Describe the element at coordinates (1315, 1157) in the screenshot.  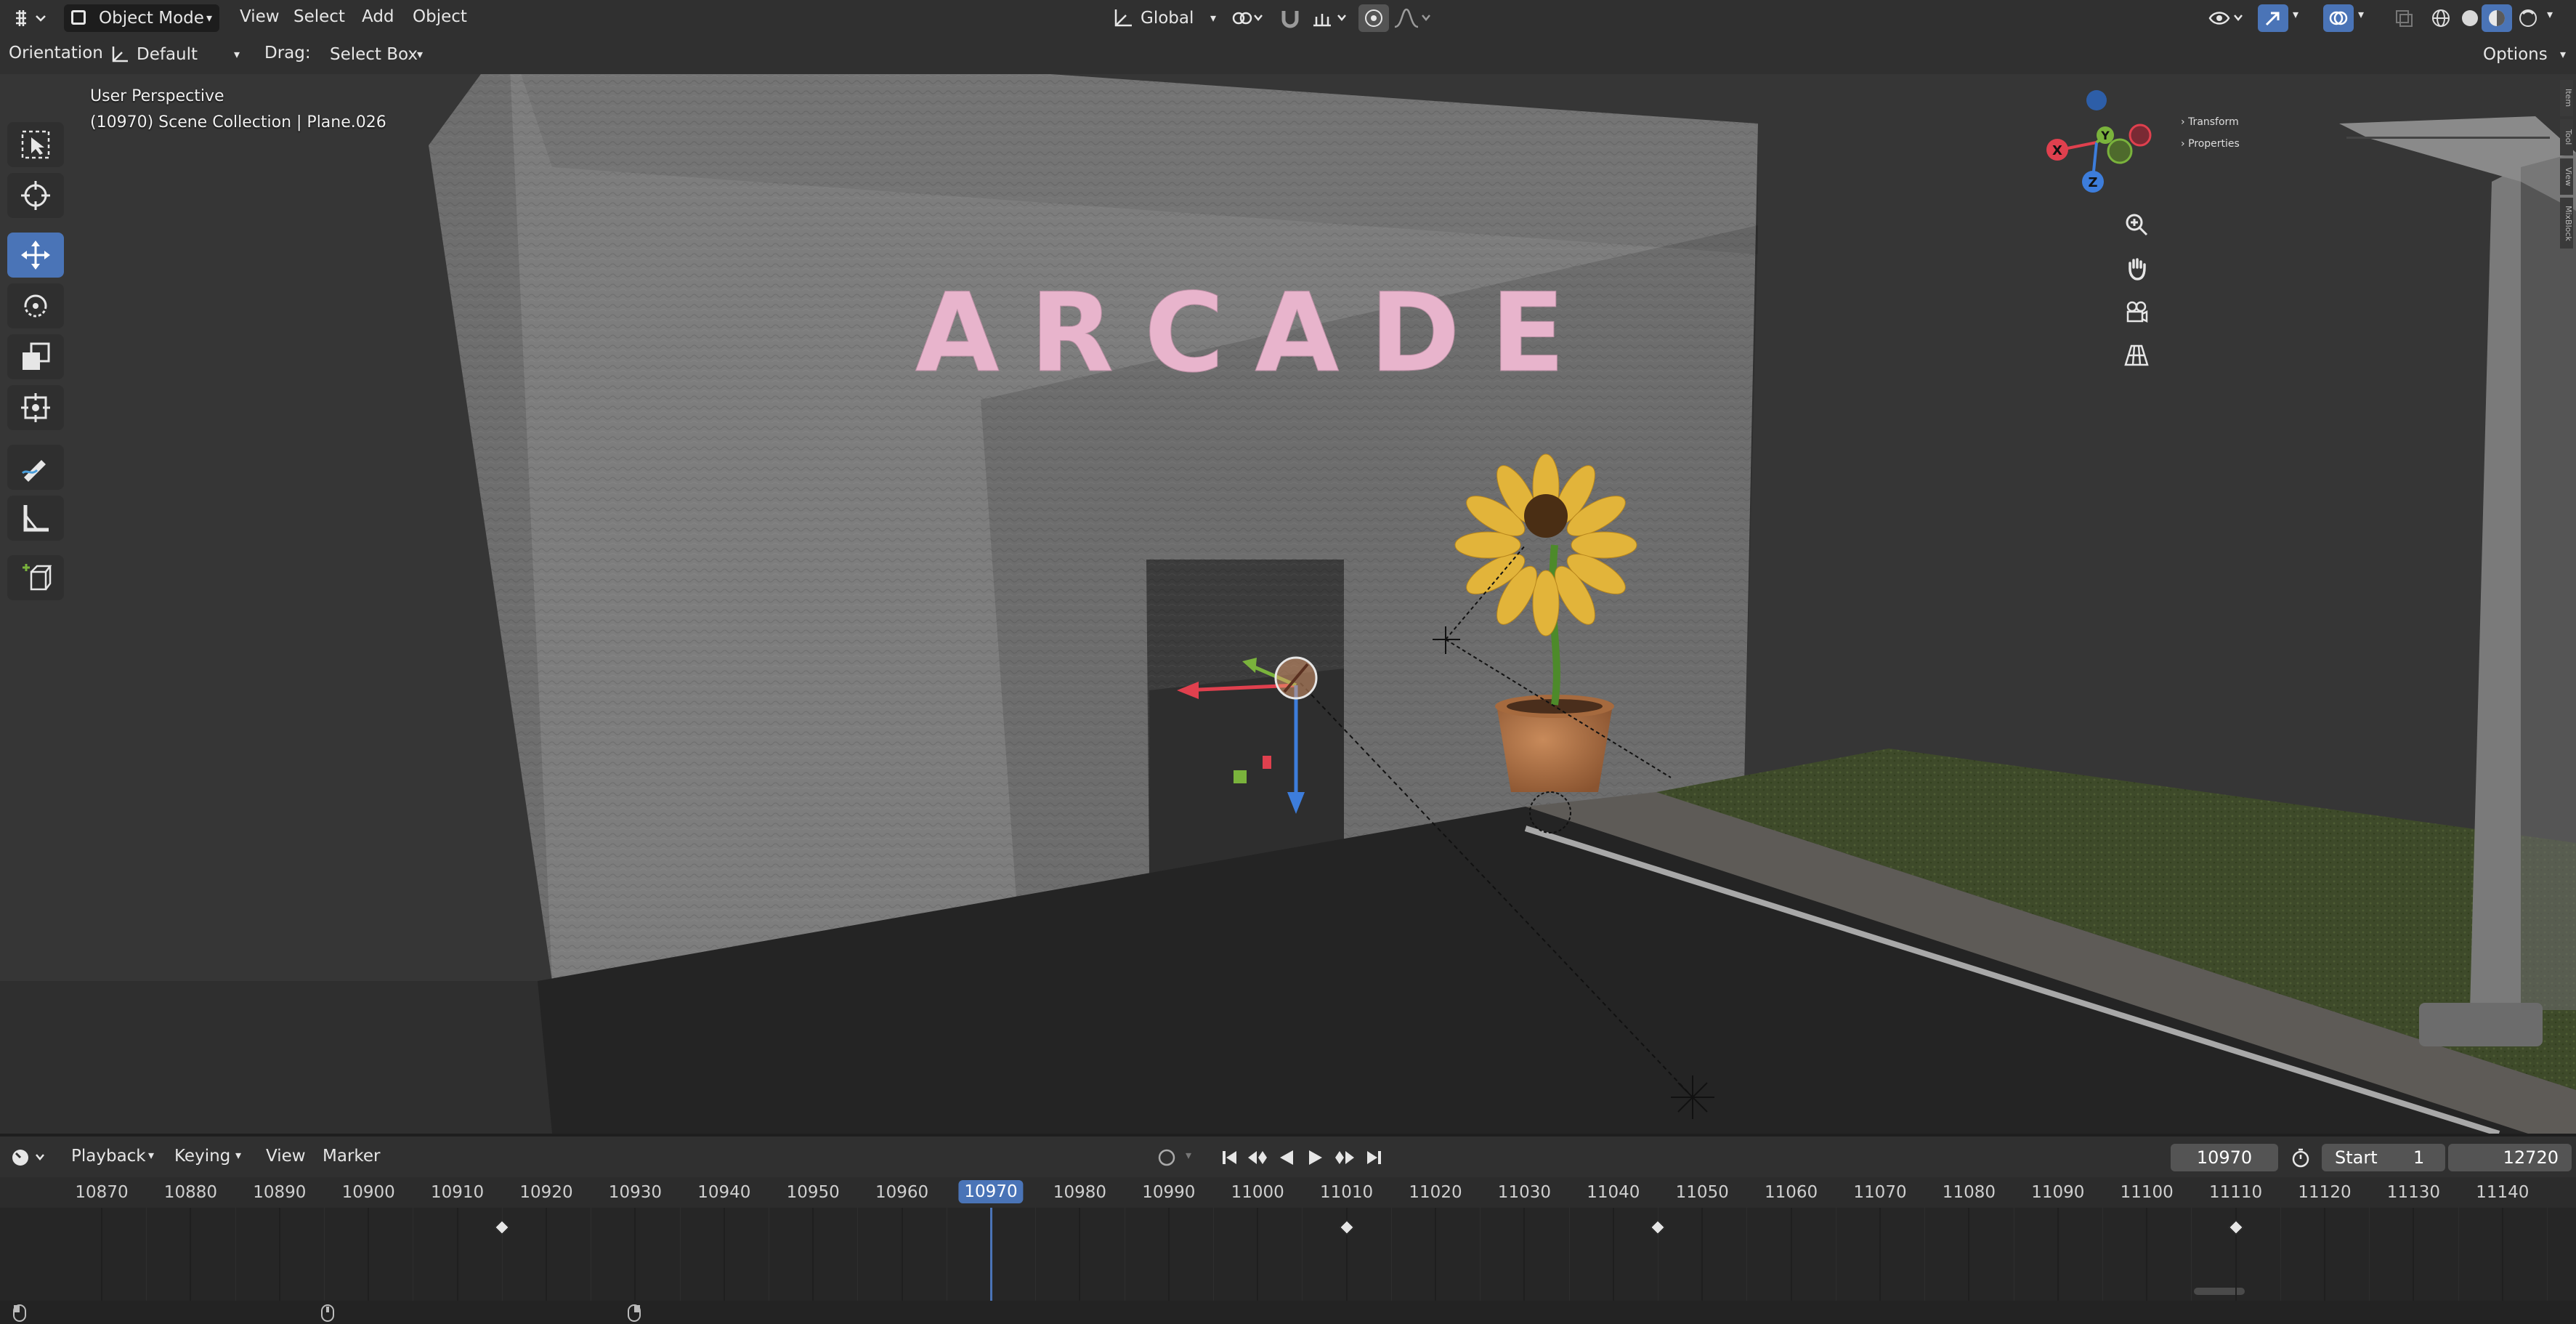
I see `play-button` at that location.